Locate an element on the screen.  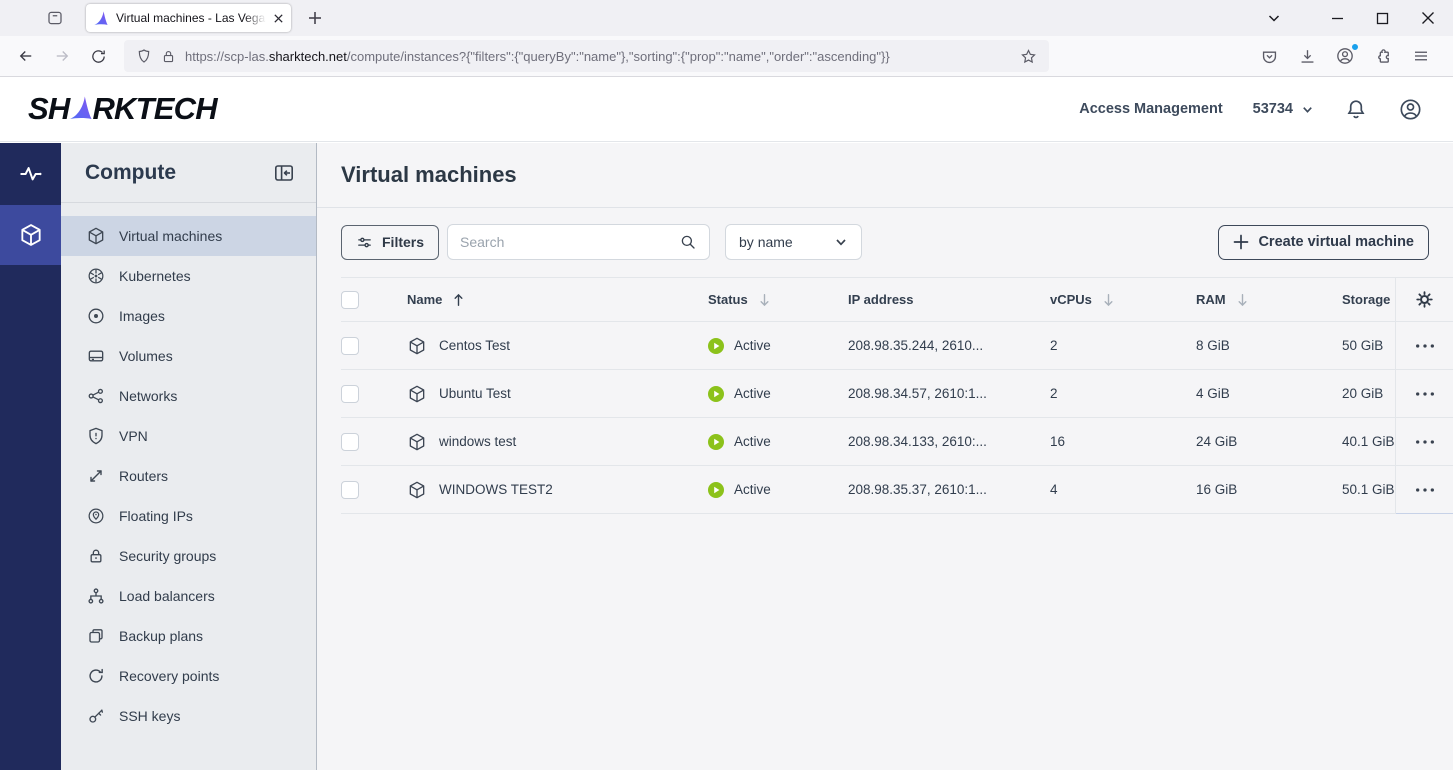
activity-pulse-icon is located at coordinates (30, 174).